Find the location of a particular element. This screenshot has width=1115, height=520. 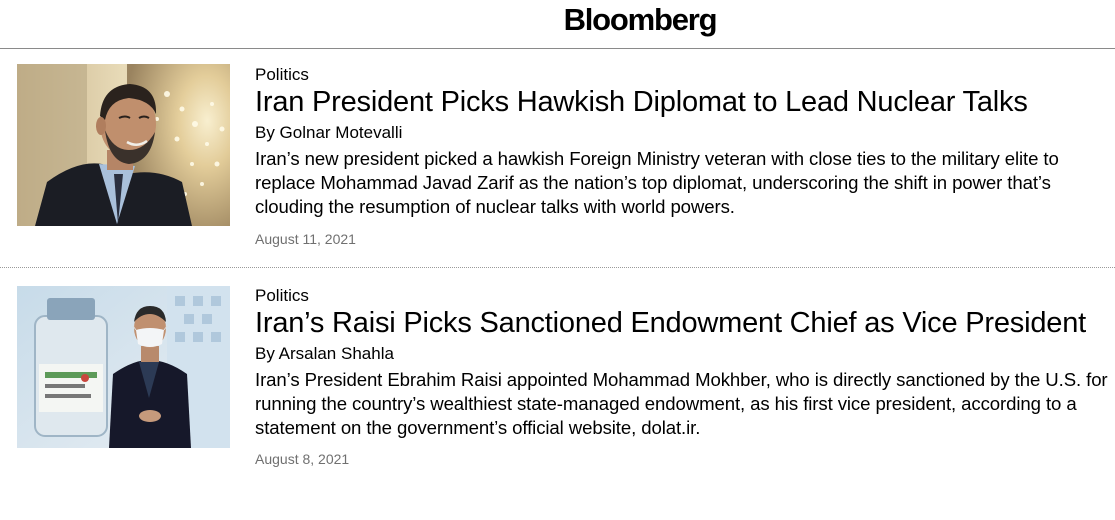

bloomberg-logo: Bloomberg is located at coordinates (557, 20).